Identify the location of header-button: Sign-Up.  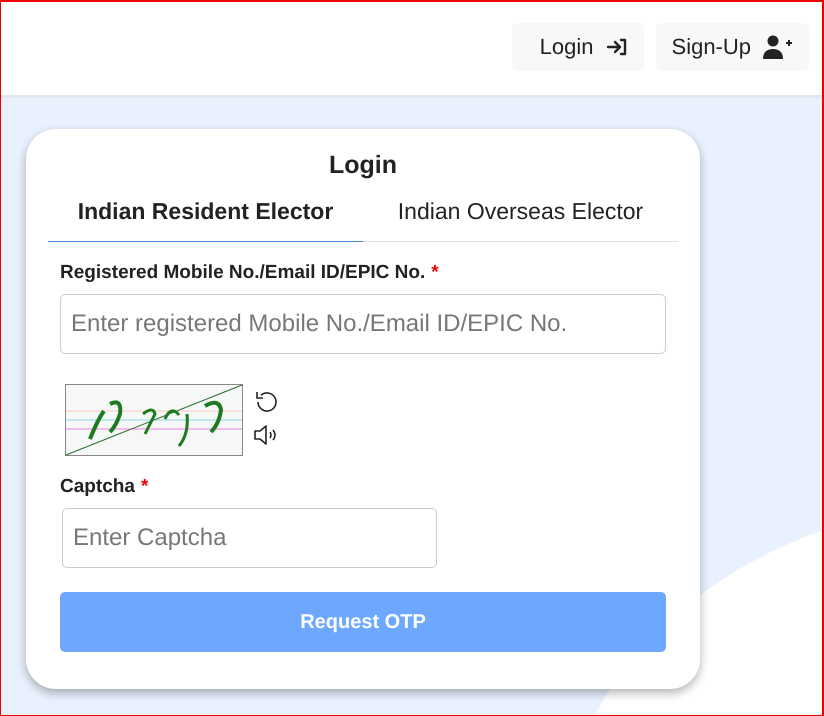
(732, 46).